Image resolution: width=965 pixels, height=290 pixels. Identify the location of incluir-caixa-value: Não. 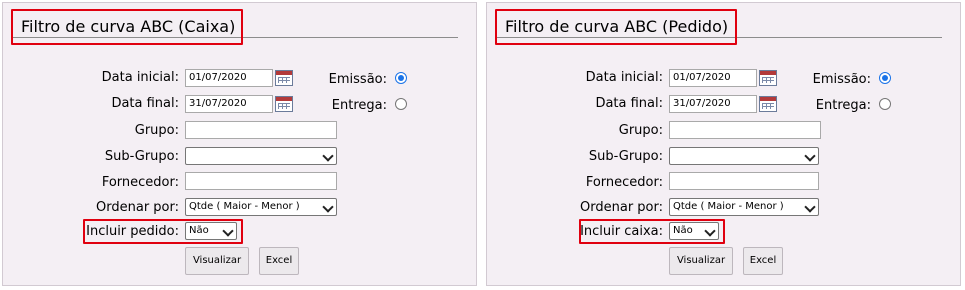
(683, 230).